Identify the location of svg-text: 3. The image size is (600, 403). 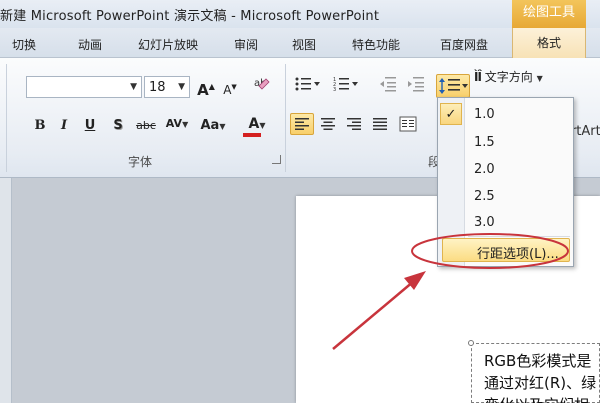
(334, 89).